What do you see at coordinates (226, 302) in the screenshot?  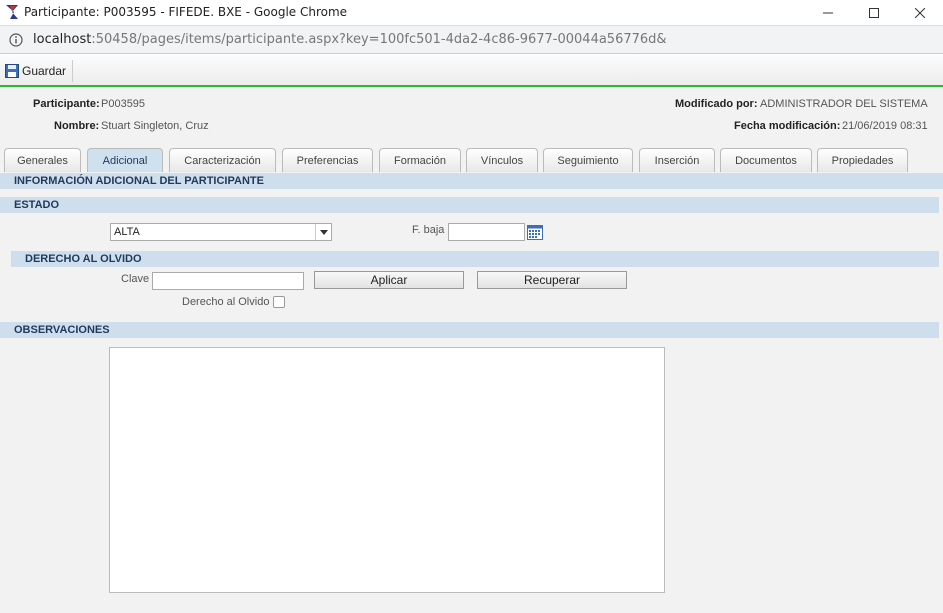 I see `derecho-olvido-label: Derecho al Olvido` at bounding box center [226, 302].